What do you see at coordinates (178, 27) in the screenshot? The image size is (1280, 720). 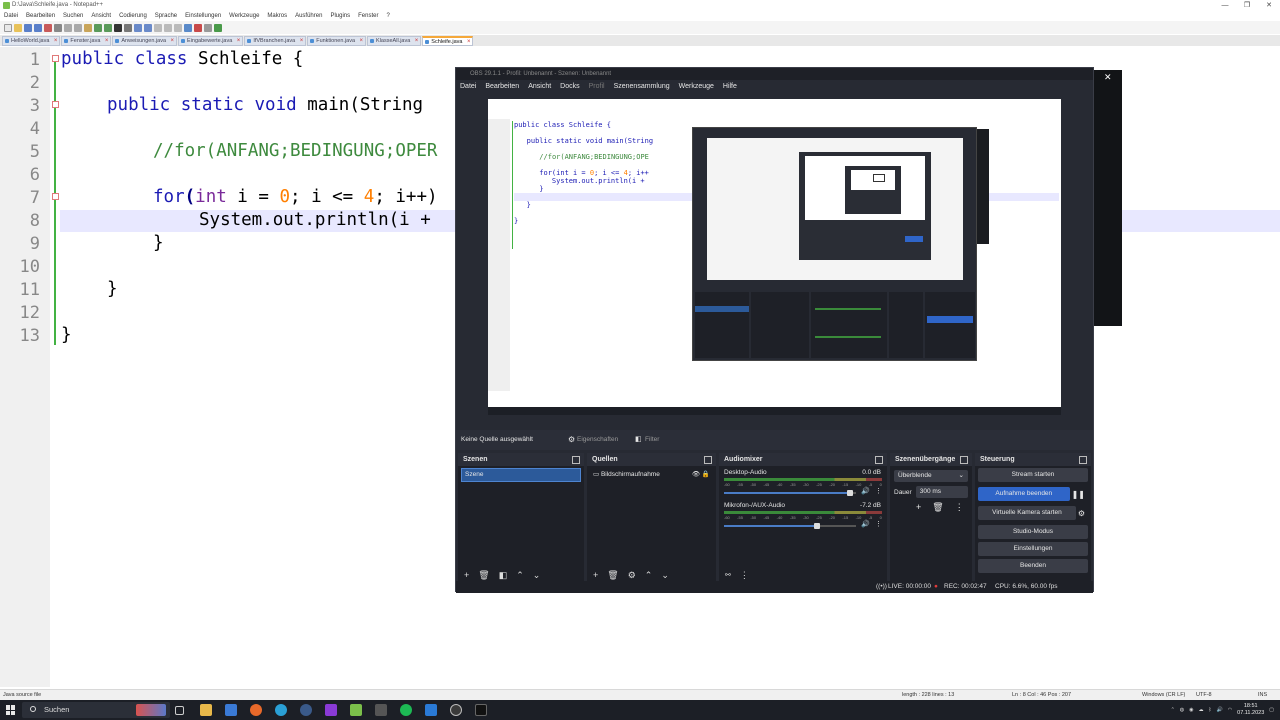 I see `show-all-chars-icon` at bounding box center [178, 27].